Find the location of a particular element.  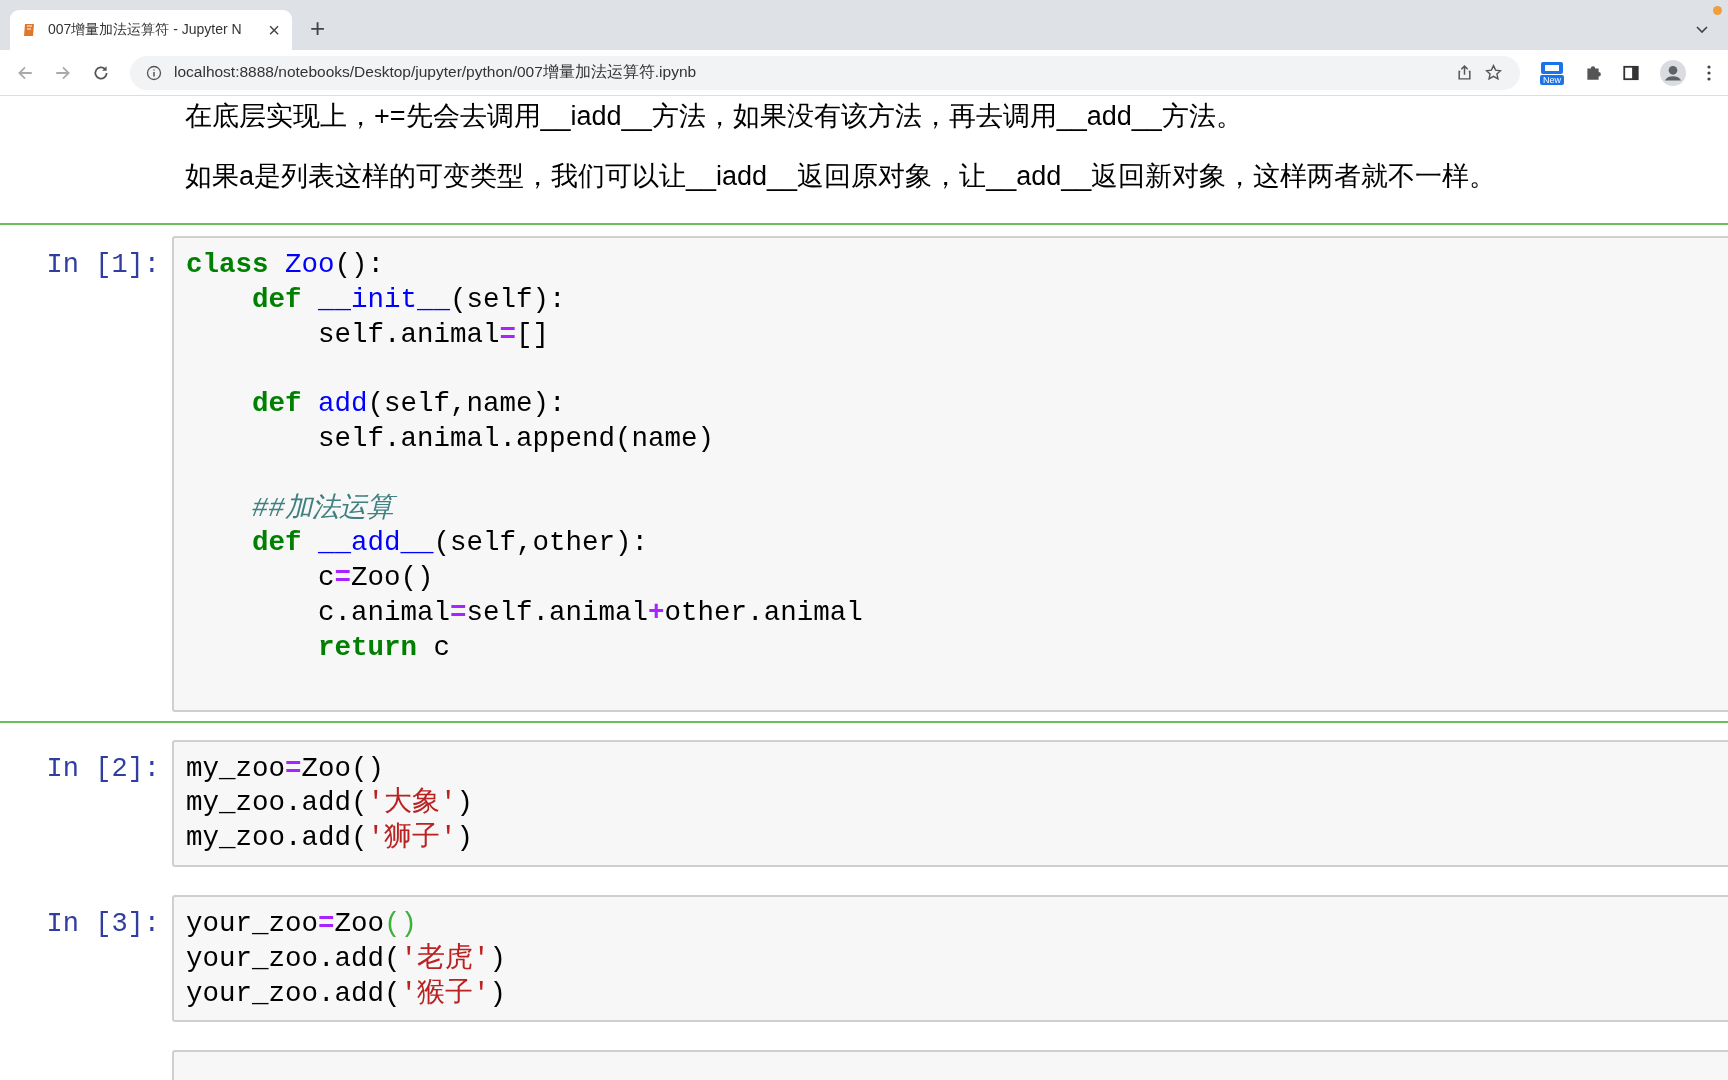

code-line: my_zoo.add('狮子') is located at coordinates (330, 838).